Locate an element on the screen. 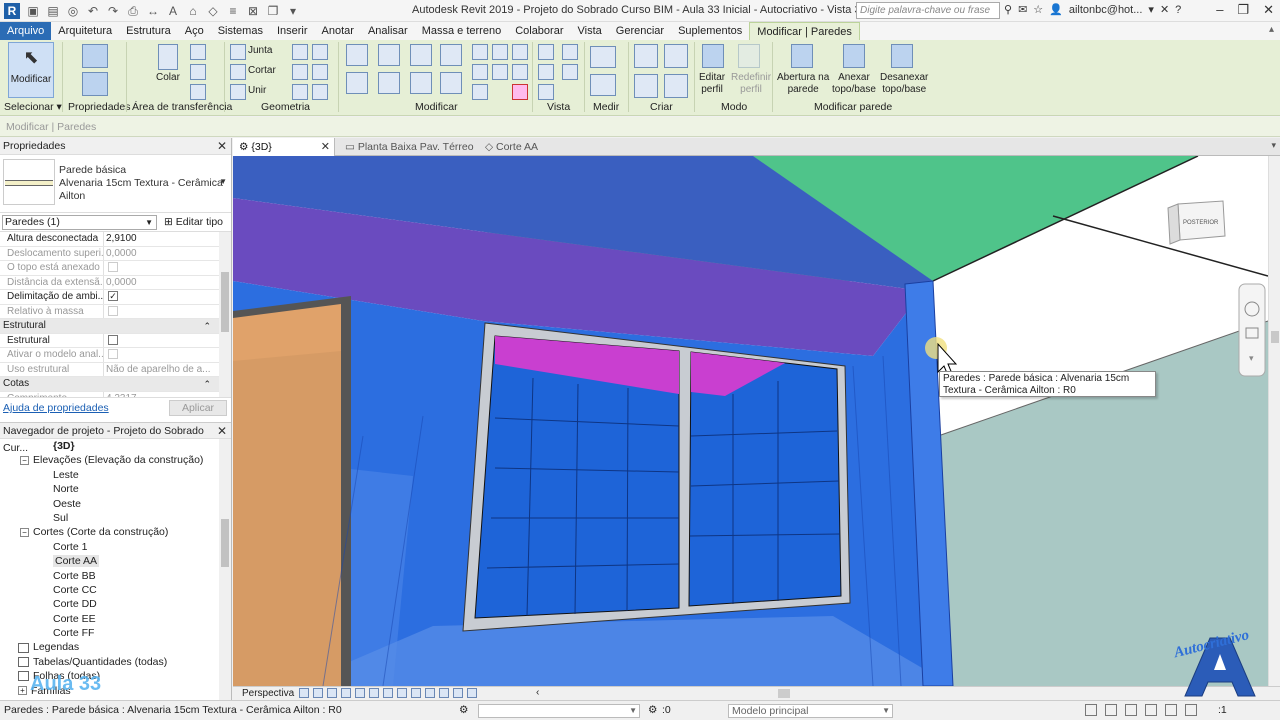  override-graphics-icon is located at coordinates (546, 72).